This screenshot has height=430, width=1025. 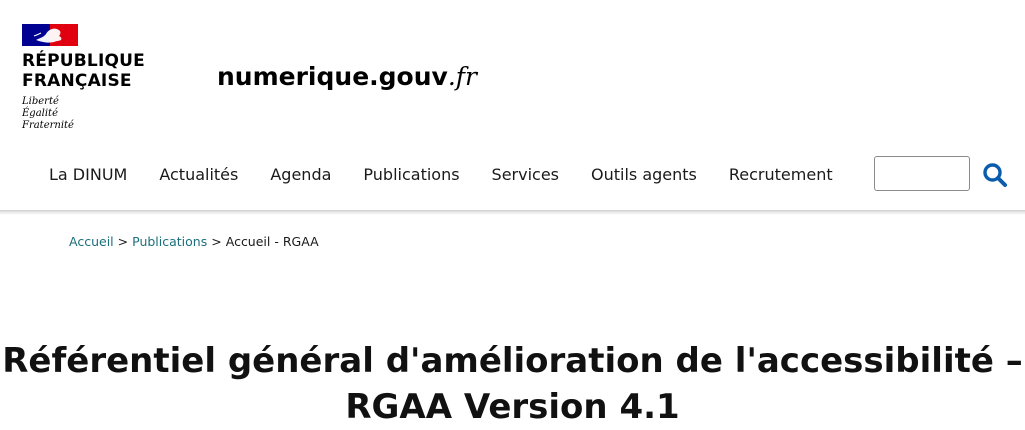 I want to click on site-name-link: numerique.gouv.fr, so click(x=347, y=76).